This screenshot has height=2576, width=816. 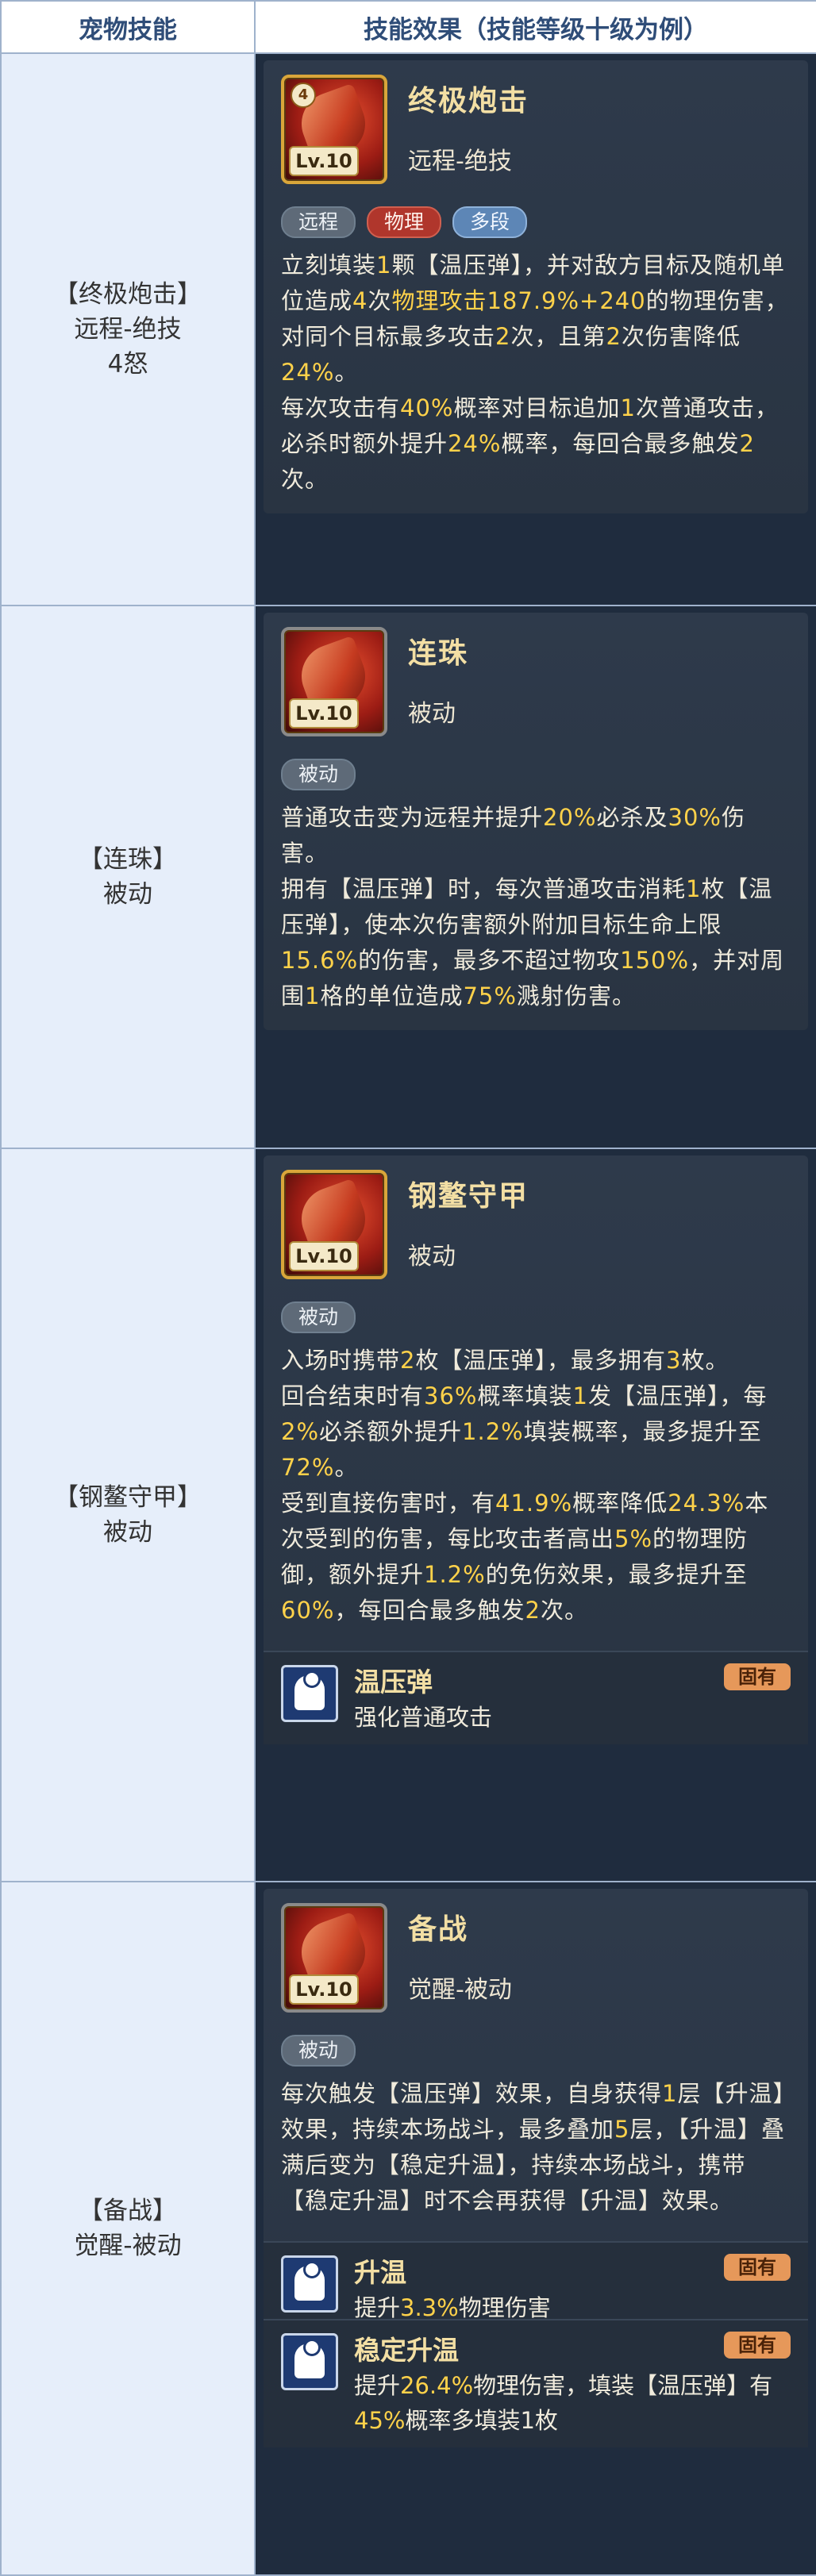 I want to click on tag-multi-hit: 多段, so click(x=490, y=222).